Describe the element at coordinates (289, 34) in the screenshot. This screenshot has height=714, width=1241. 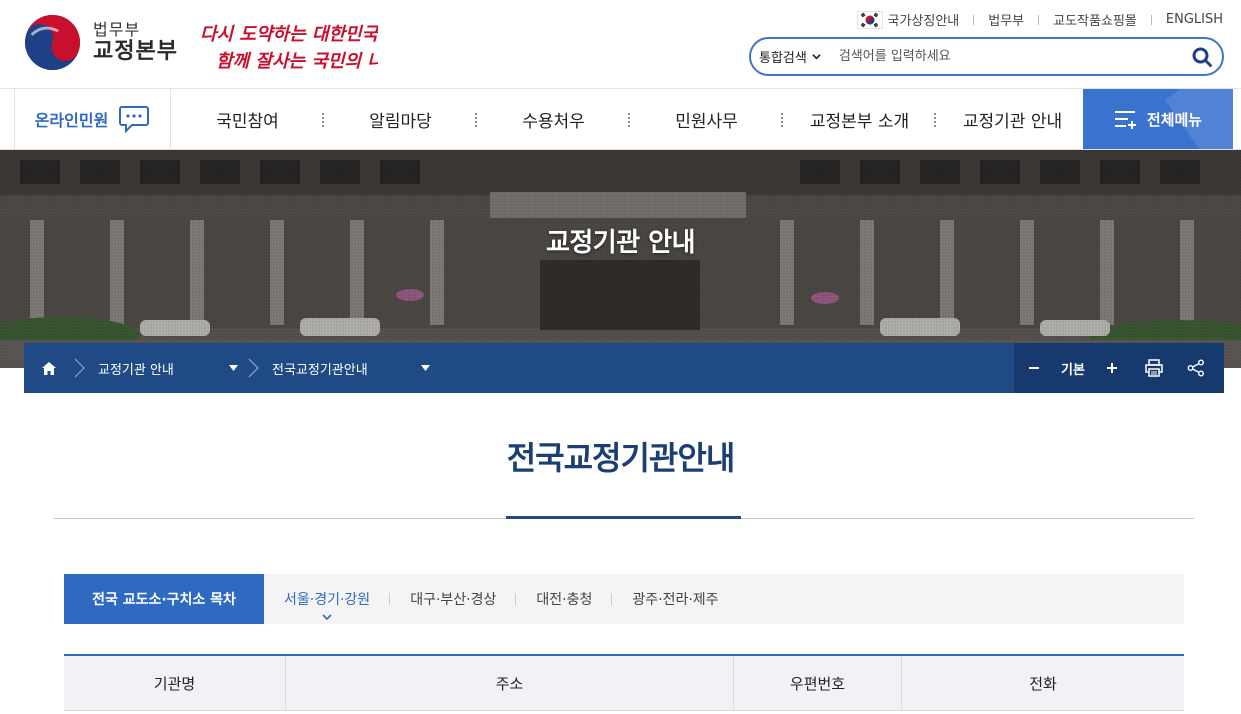
I see `slogan-line-1: 다시 도약하는 대한민국` at that location.